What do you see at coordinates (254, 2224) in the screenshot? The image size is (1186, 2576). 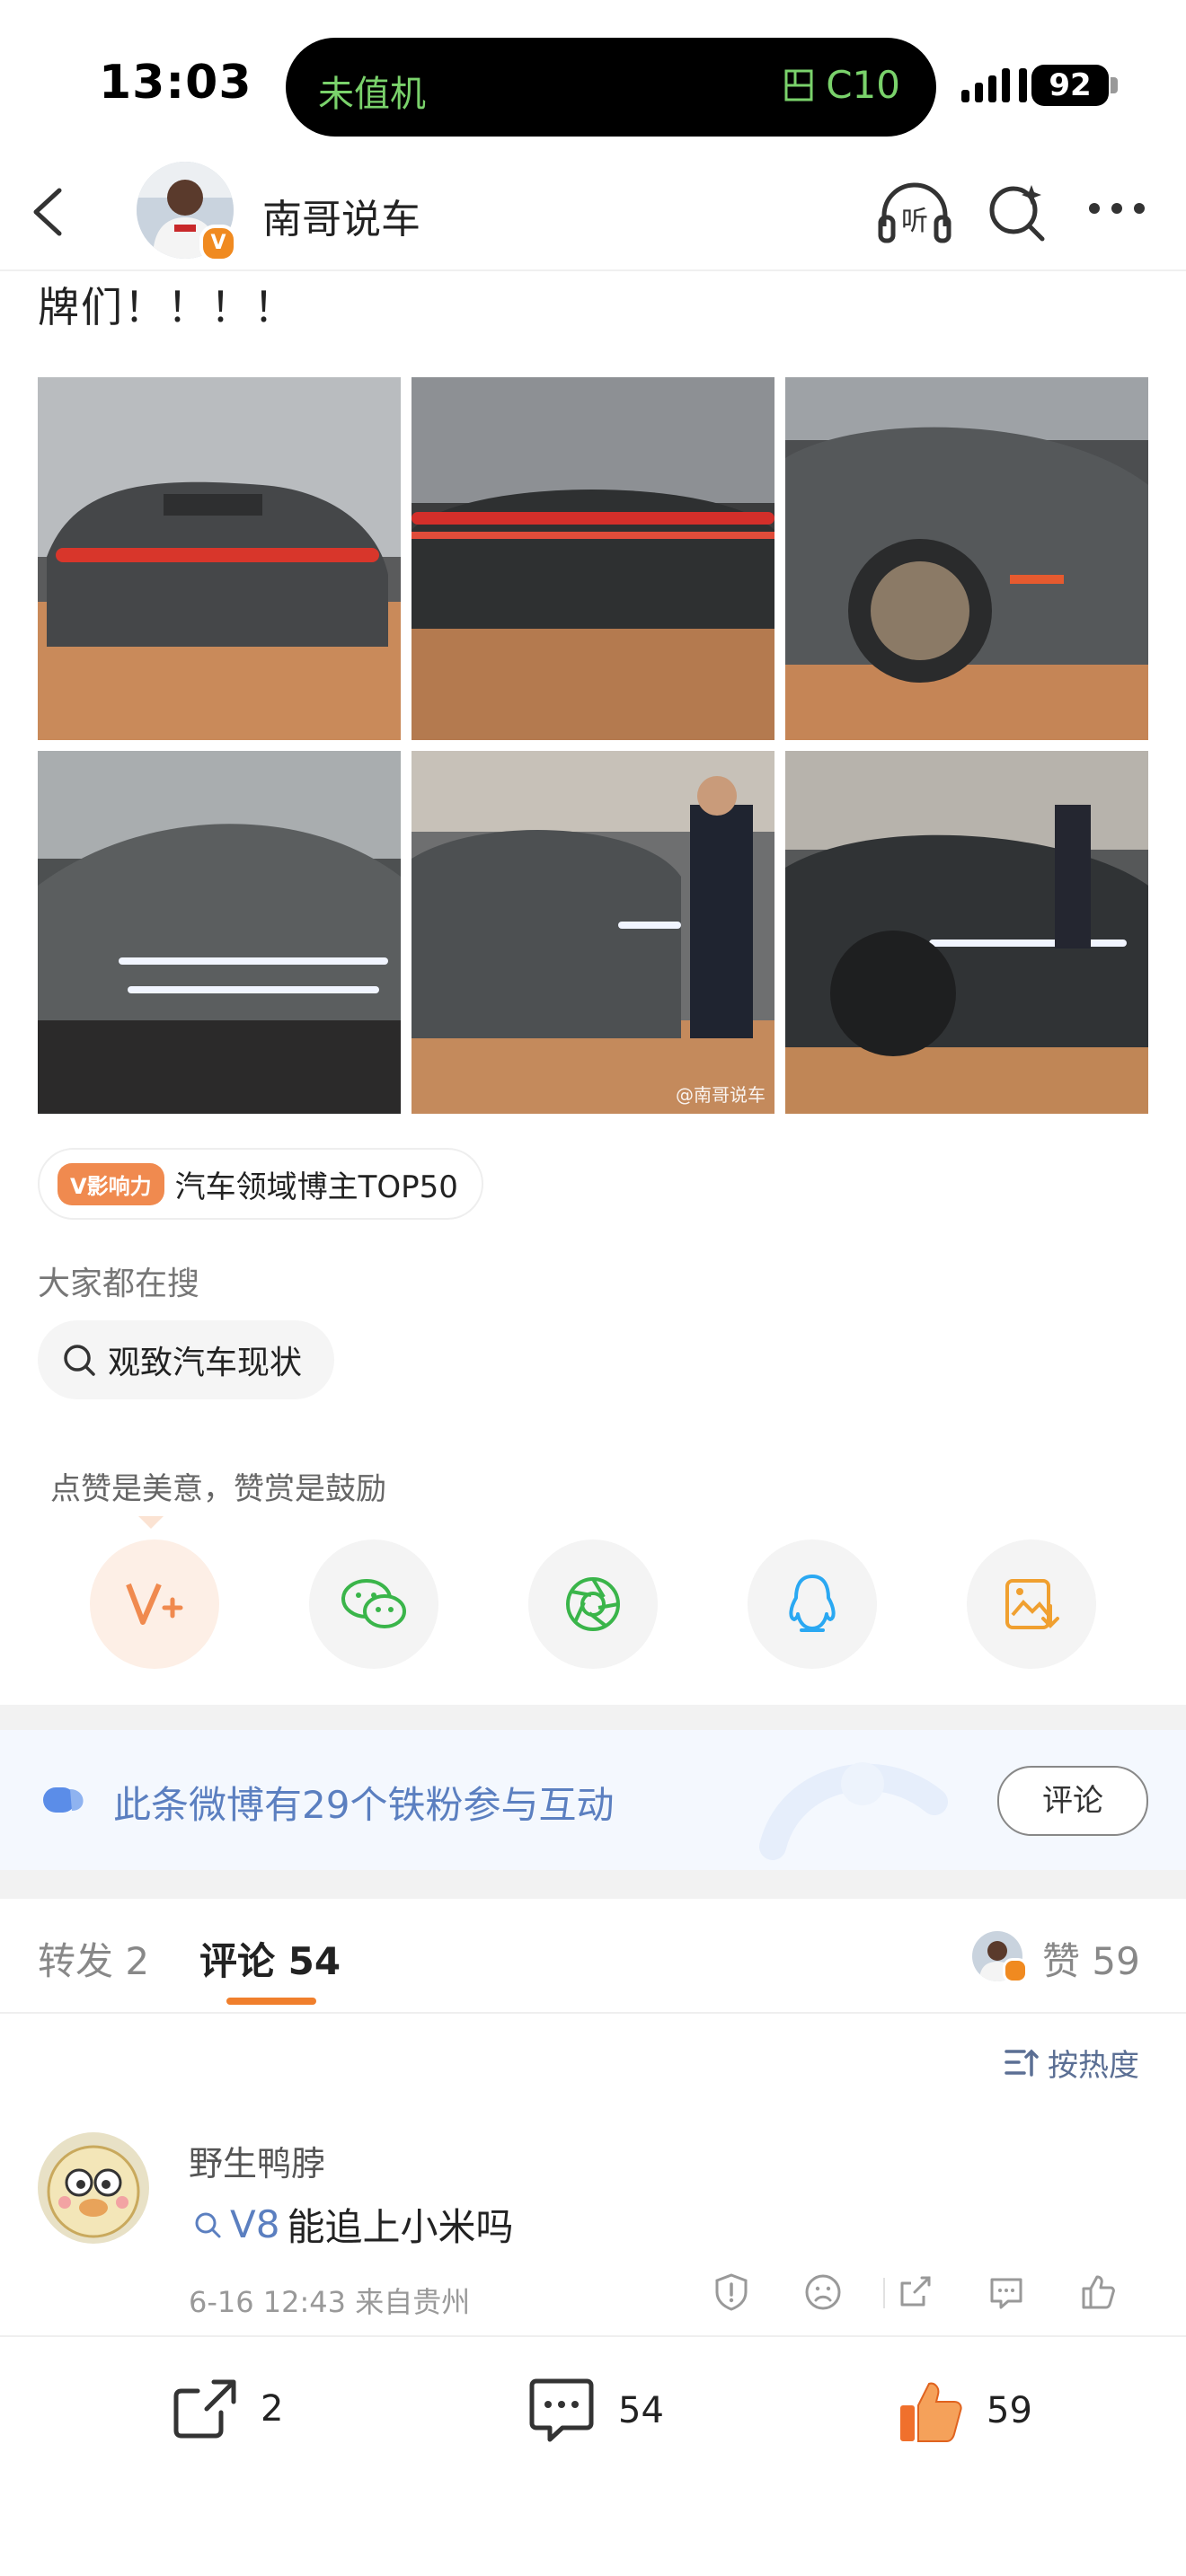 I see `comment-topic-link: V8` at bounding box center [254, 2224].